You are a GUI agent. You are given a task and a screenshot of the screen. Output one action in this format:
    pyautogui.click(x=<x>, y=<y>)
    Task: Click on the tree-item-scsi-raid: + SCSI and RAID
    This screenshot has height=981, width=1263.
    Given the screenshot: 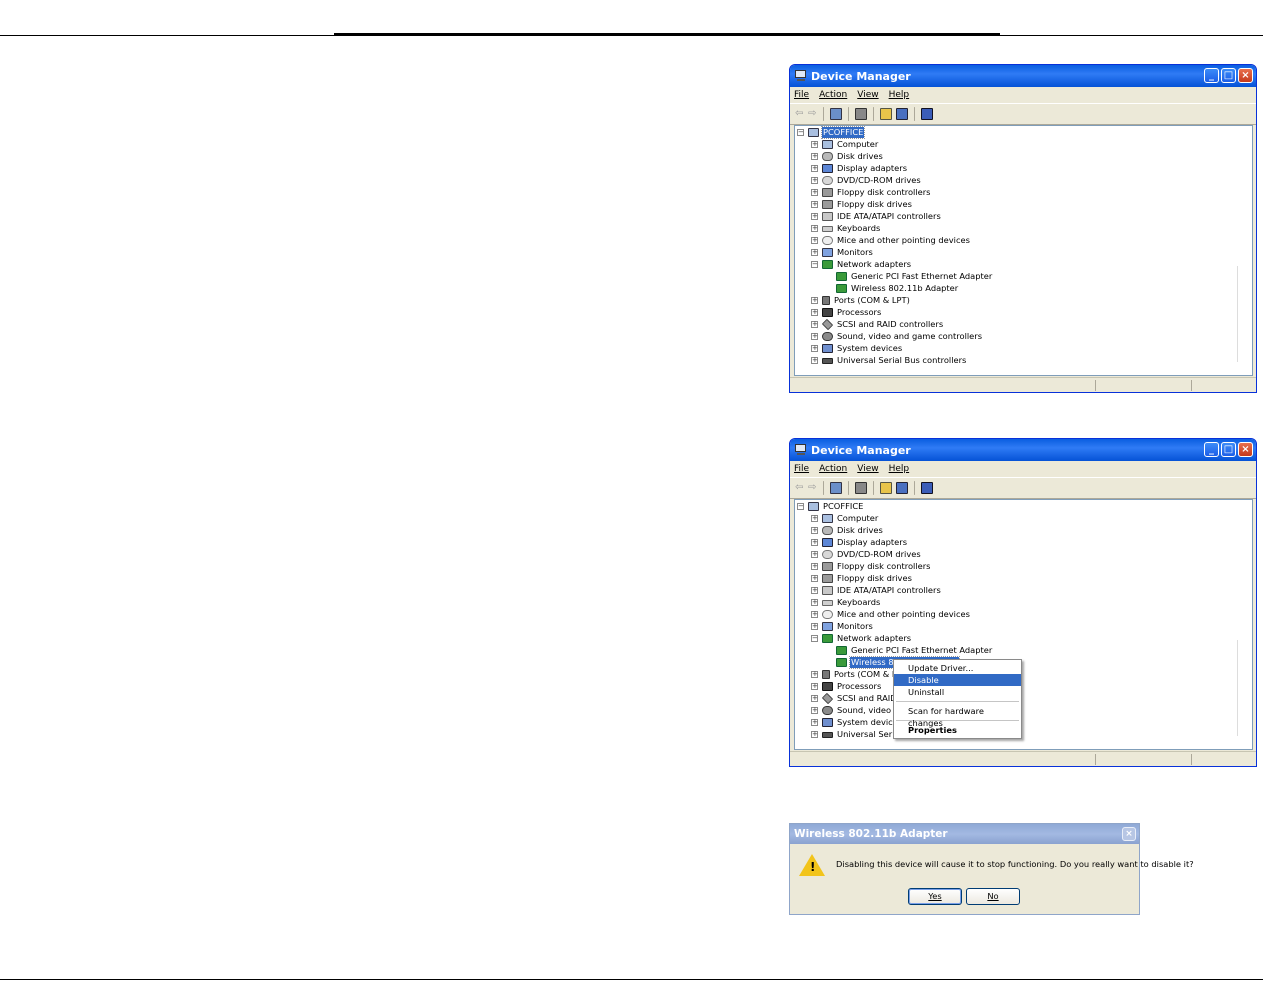 What is the action you would take?
    pyautogui.click(x=854, y=698)
    